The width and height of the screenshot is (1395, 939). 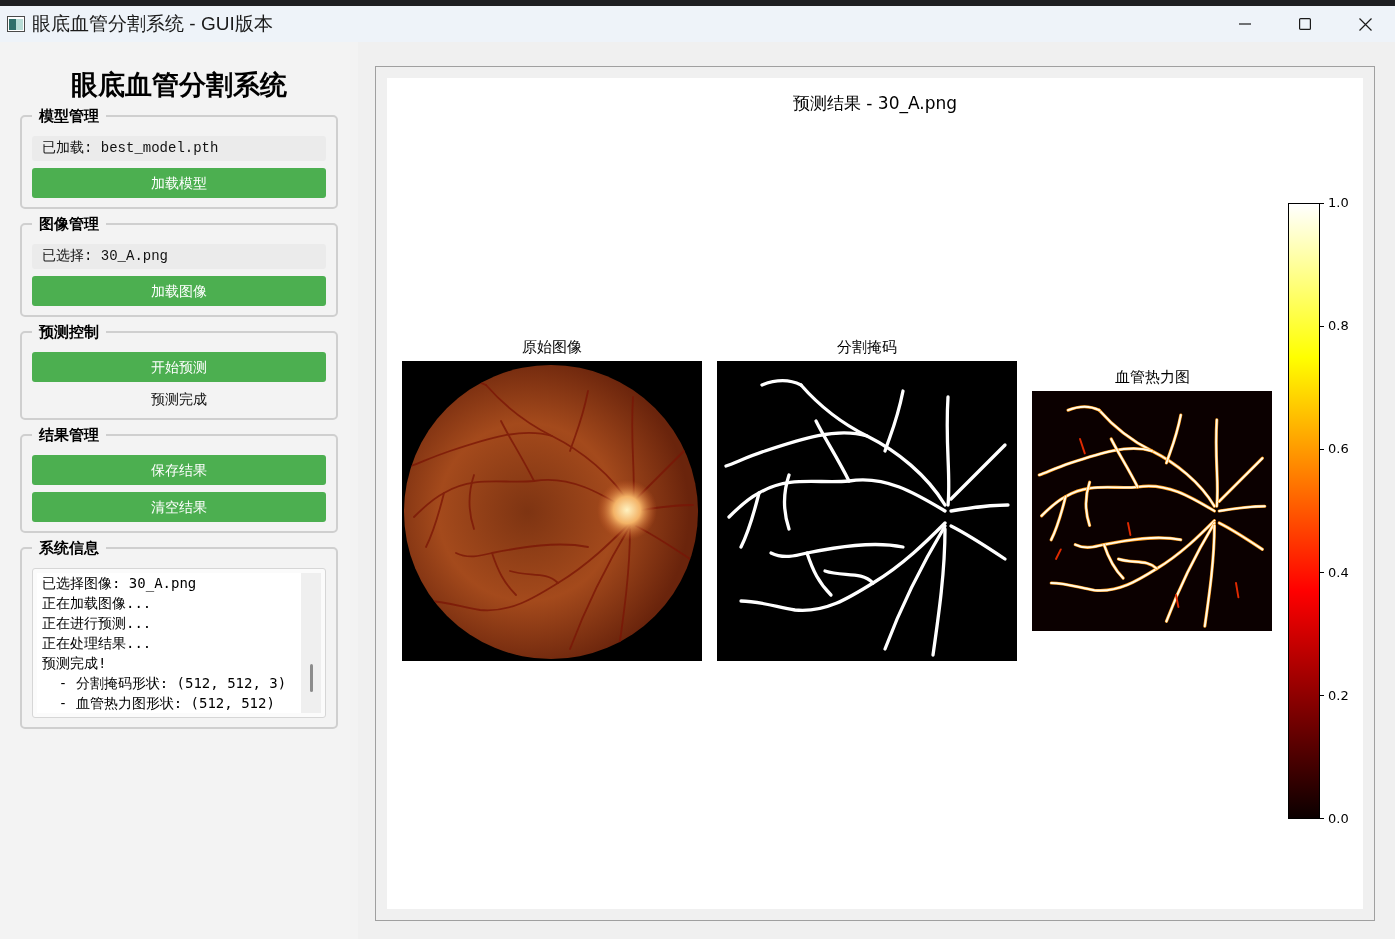 I want to click on window-title: 眼底血管分割系统 - GUI版本, so click(x=152, y=24).